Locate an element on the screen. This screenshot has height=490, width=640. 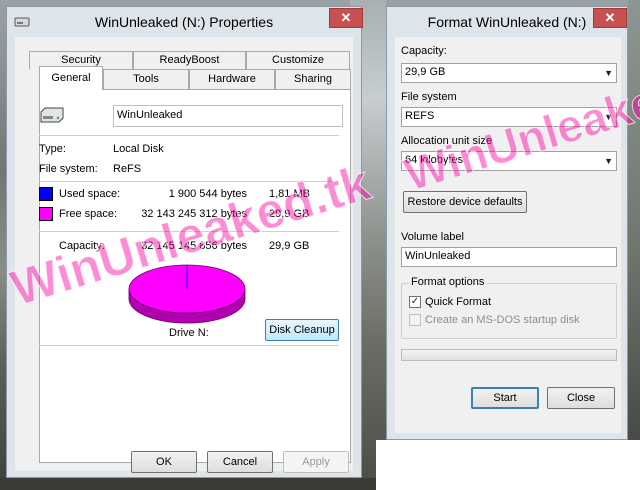
type-label: Type: is located at coordinates (52, 149).